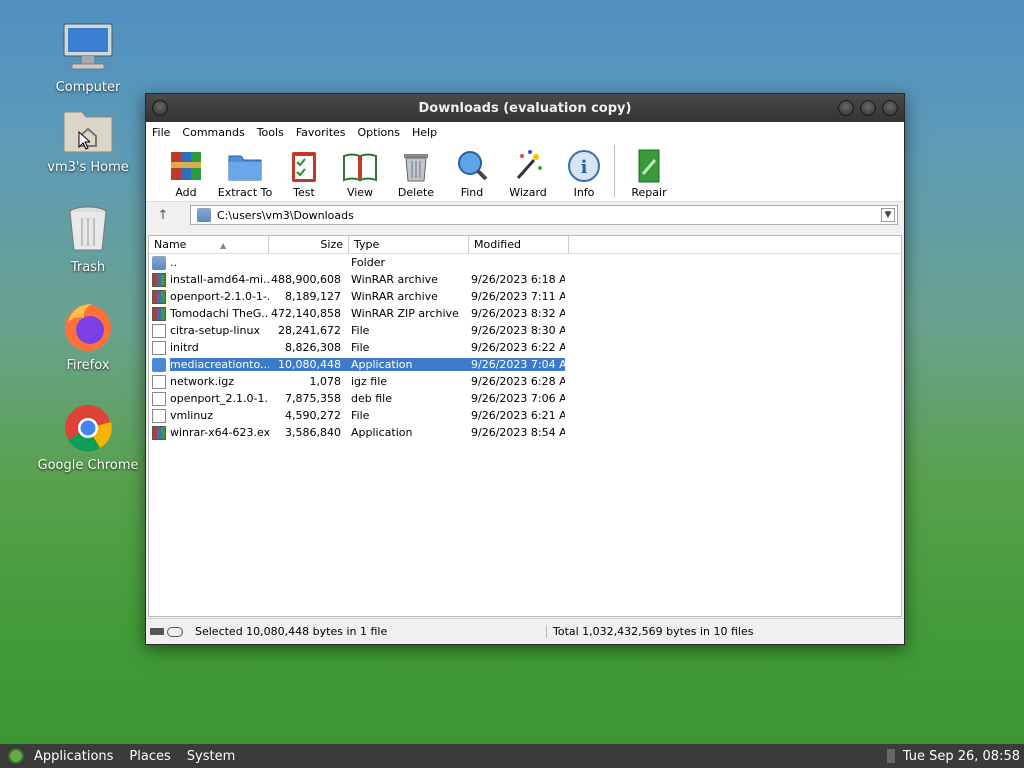 Image resolution: width=1024 pixels, height=768 pixels. What do you see at coordinates (518, 279) in the screenshot?
I see `file-modified: 9/26/2023 6:18 AM` at bounding box center [518, 279].